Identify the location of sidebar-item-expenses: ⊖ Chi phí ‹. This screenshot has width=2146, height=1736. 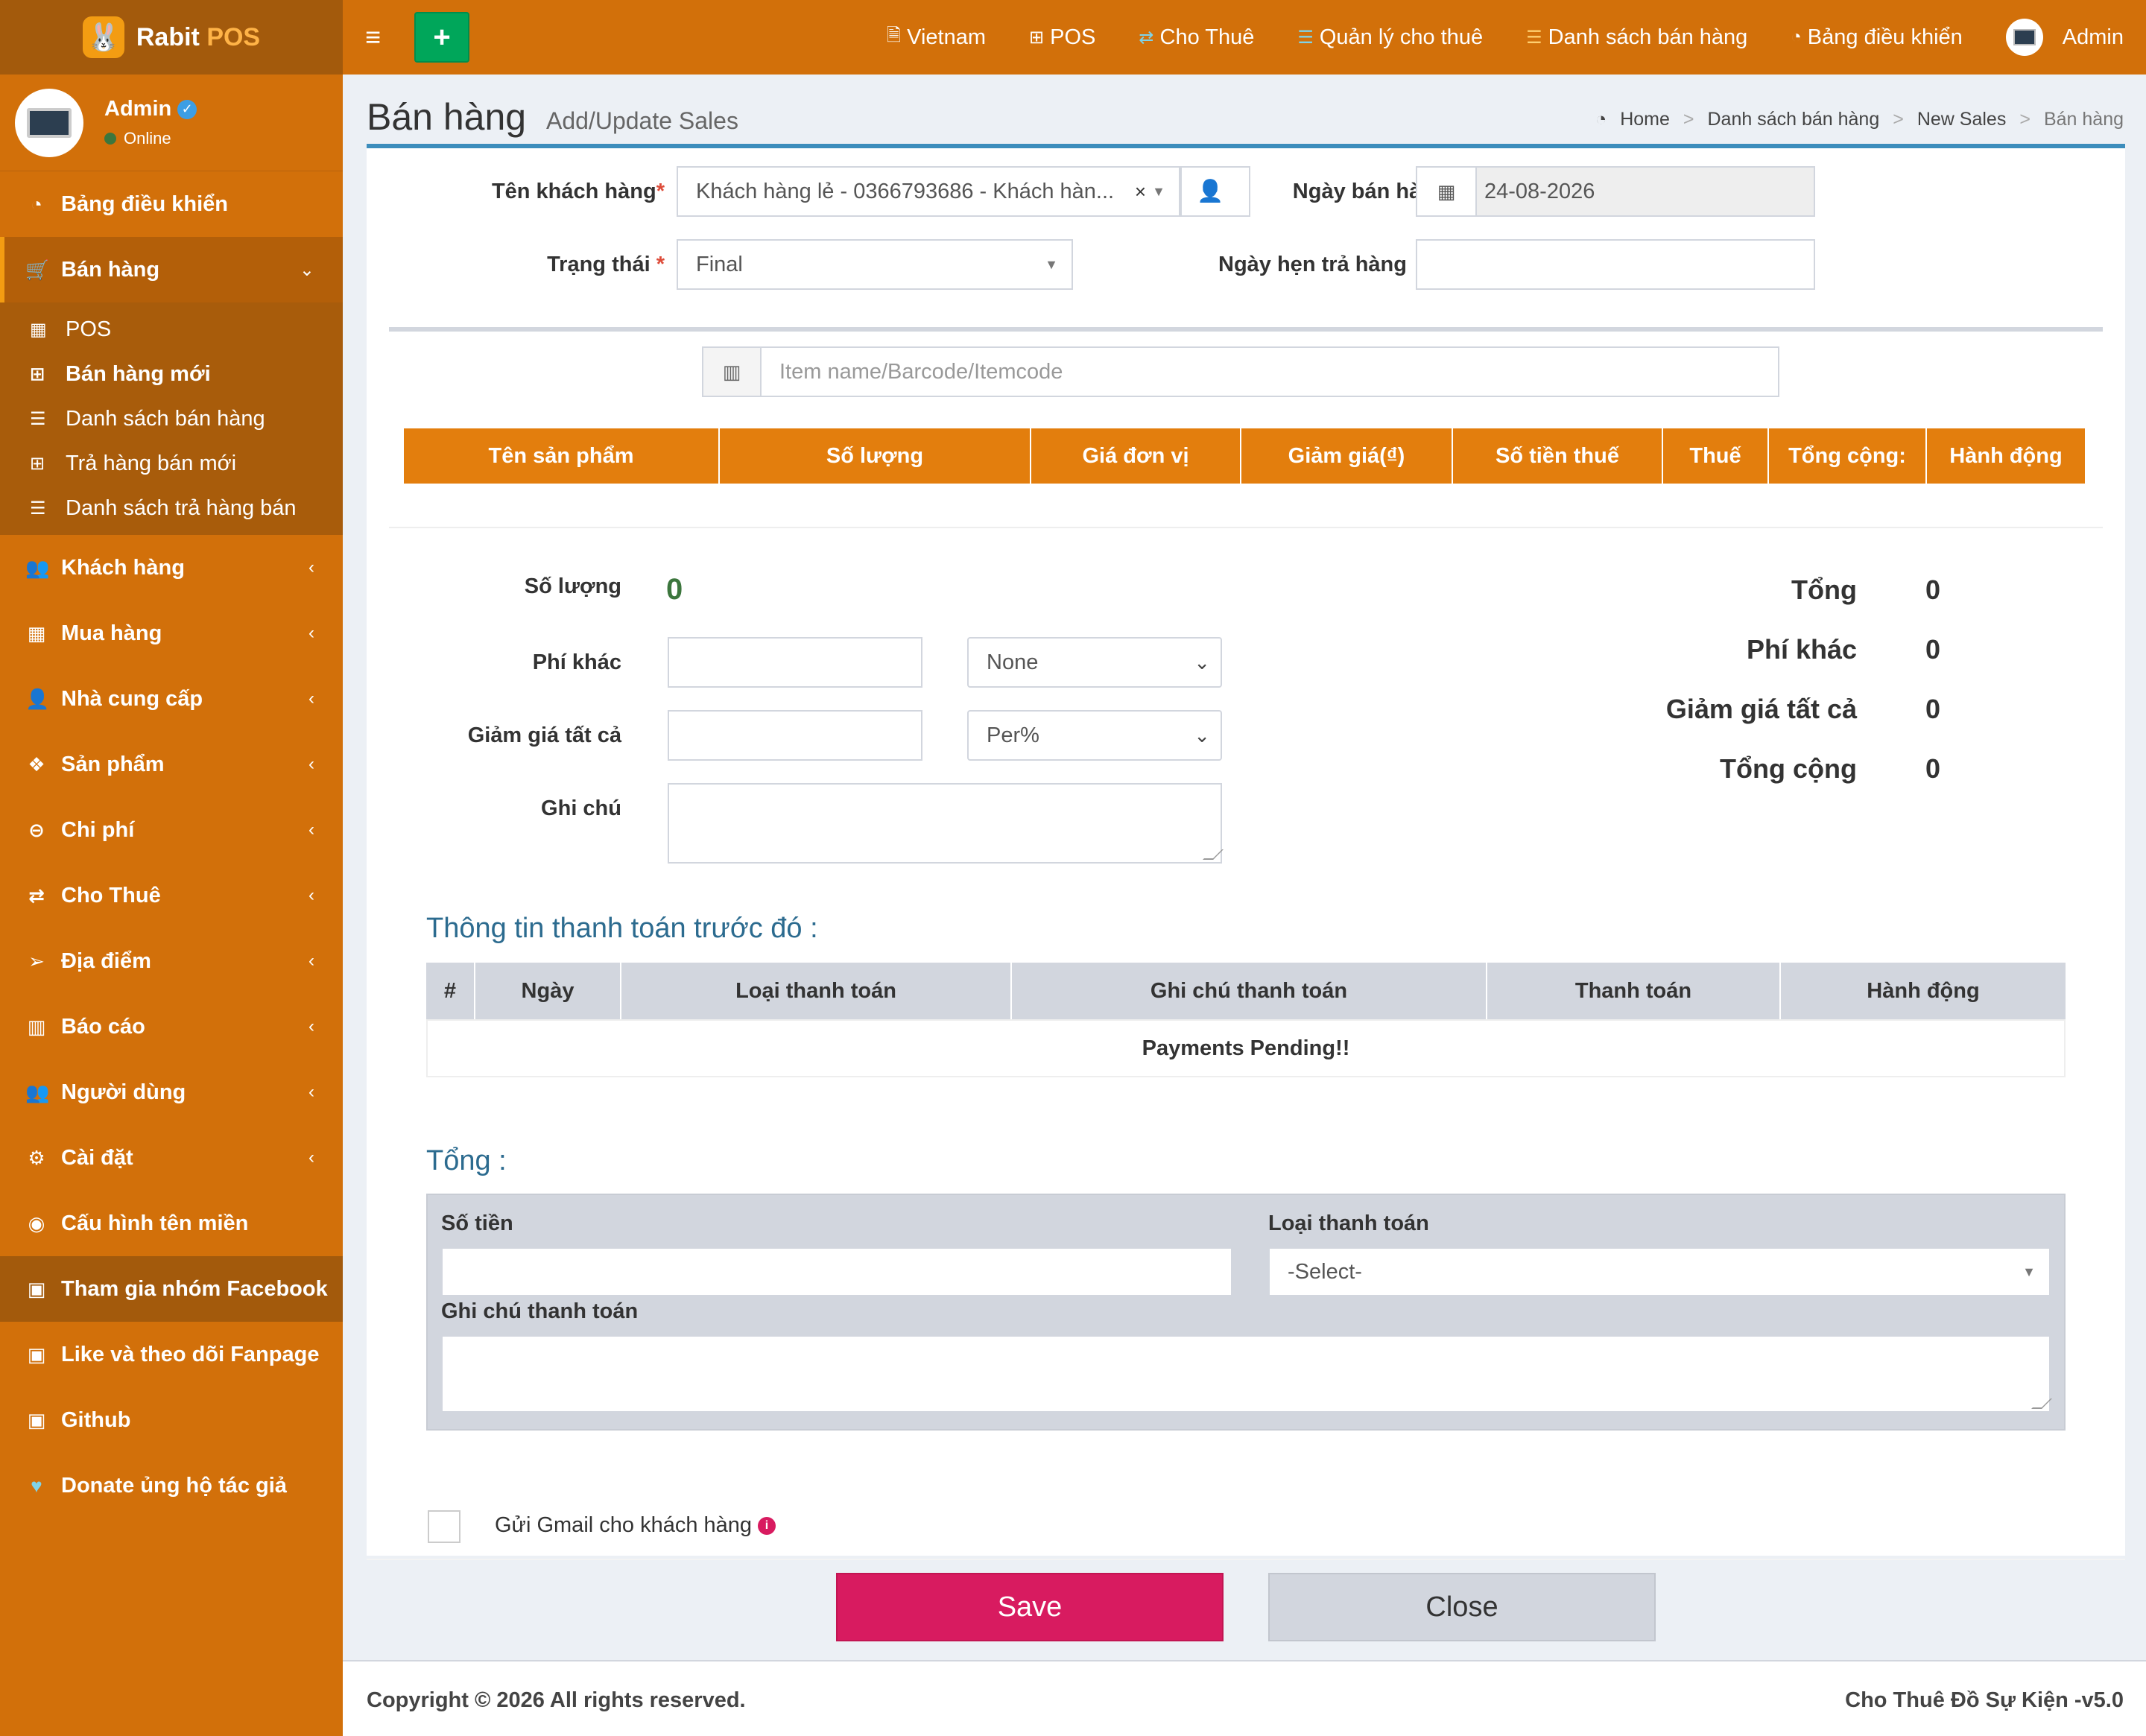
(171, 830).